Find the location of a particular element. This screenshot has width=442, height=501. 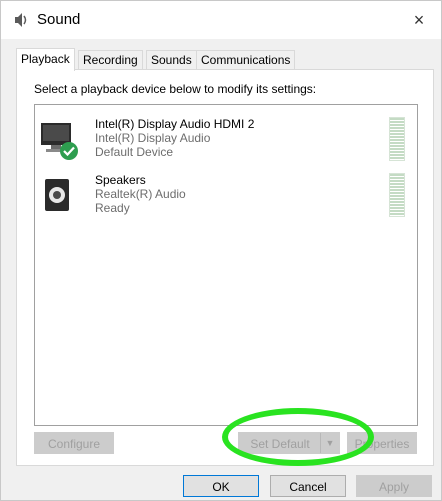

configure-button: Configure is located at coordinates (74, 443).